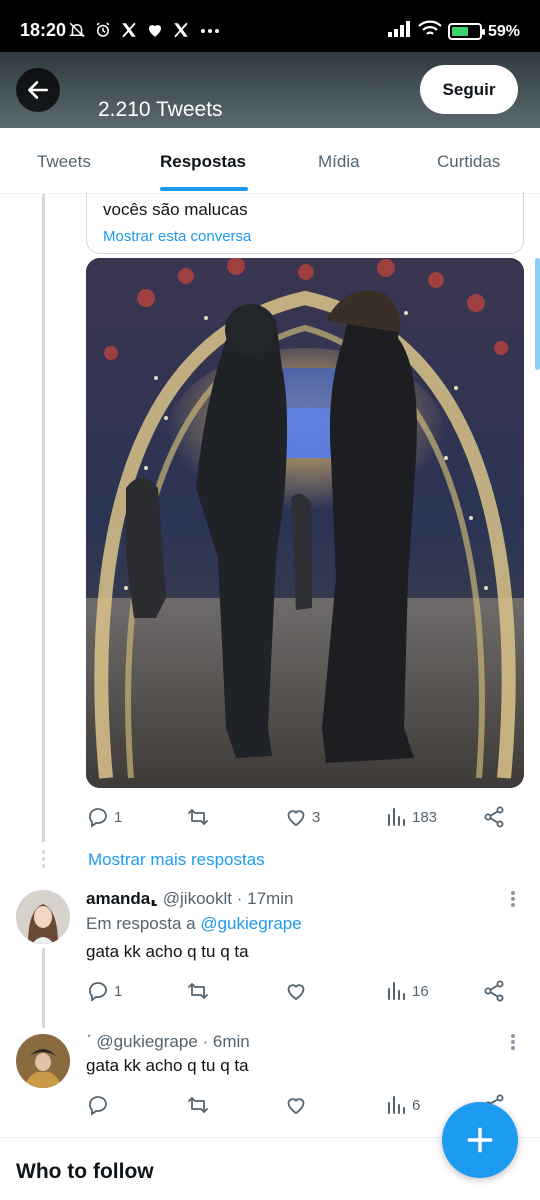  I want to click on mute-bell-icon, so click(77, 32).